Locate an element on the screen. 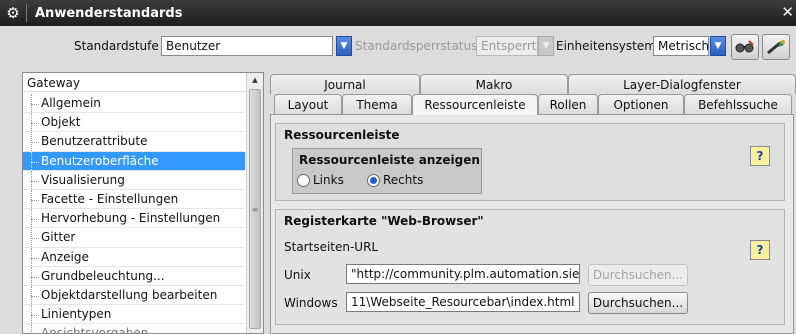  tree-item-objektdarstellung: Objektdarstellung bearbeiten is located at coordinates (134, 295).